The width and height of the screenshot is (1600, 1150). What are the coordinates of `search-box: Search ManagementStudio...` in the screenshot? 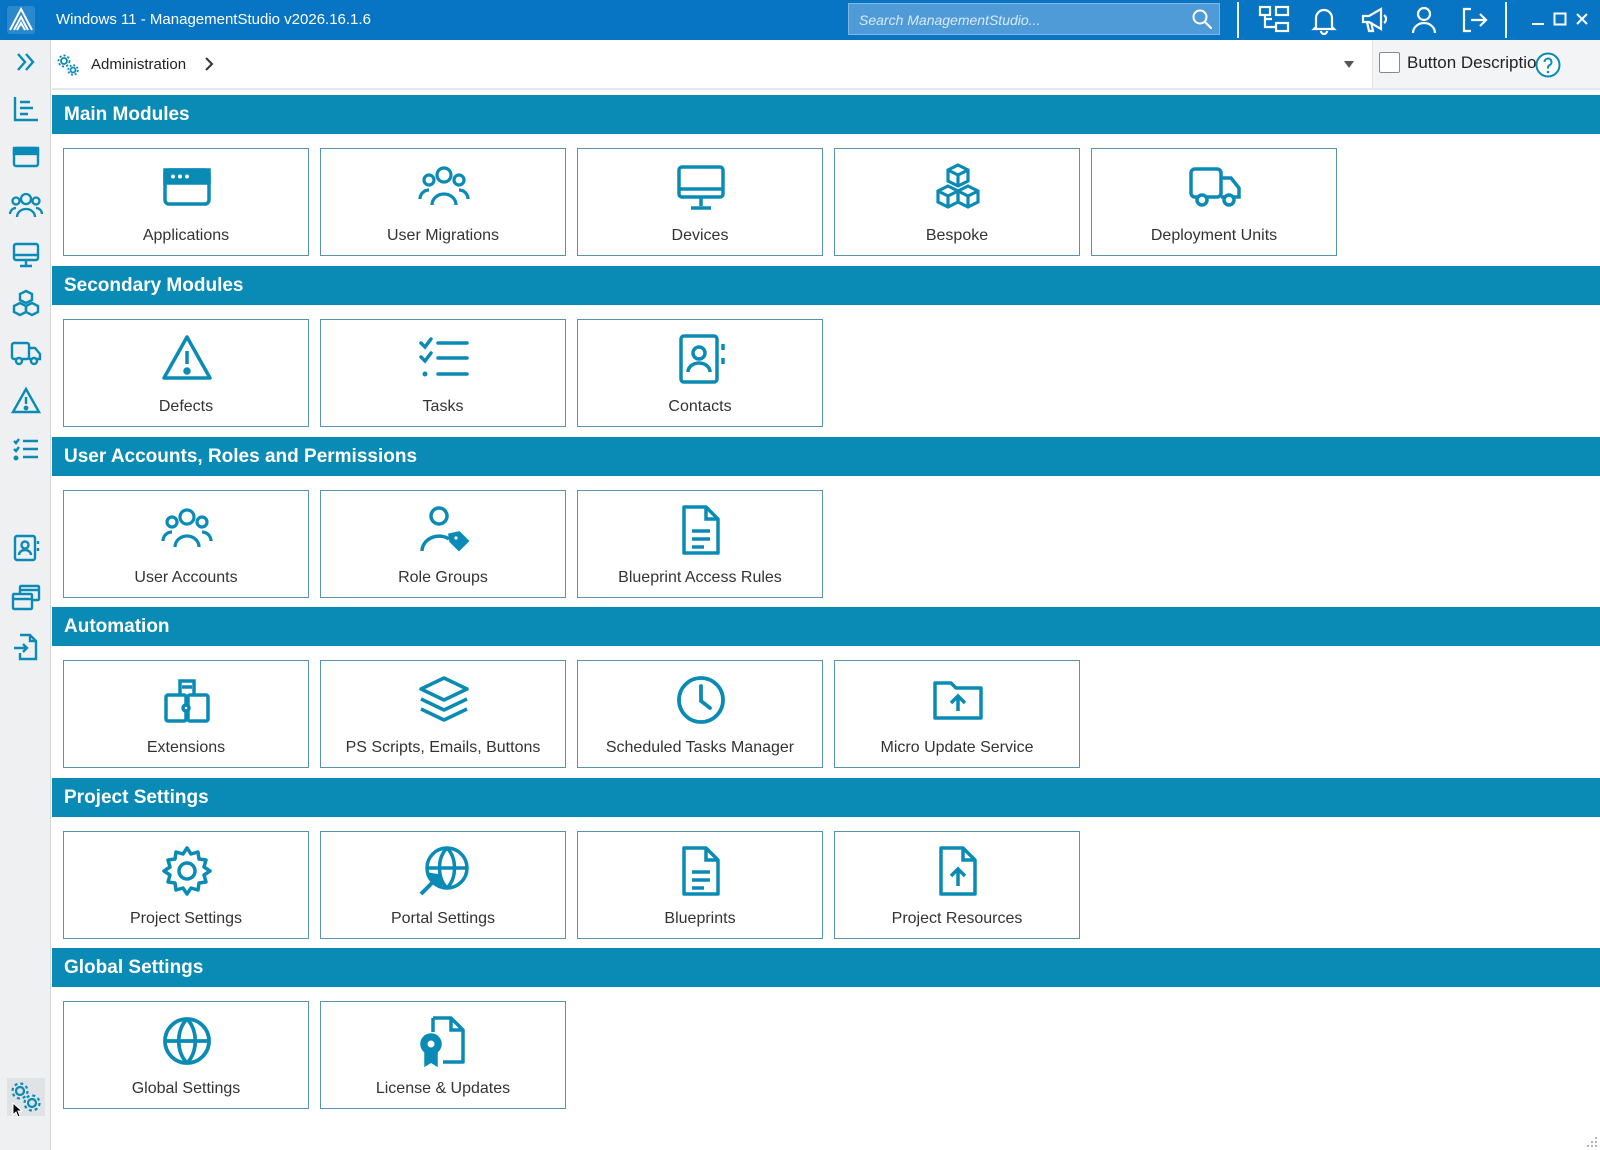 It's located at (1034, 19).